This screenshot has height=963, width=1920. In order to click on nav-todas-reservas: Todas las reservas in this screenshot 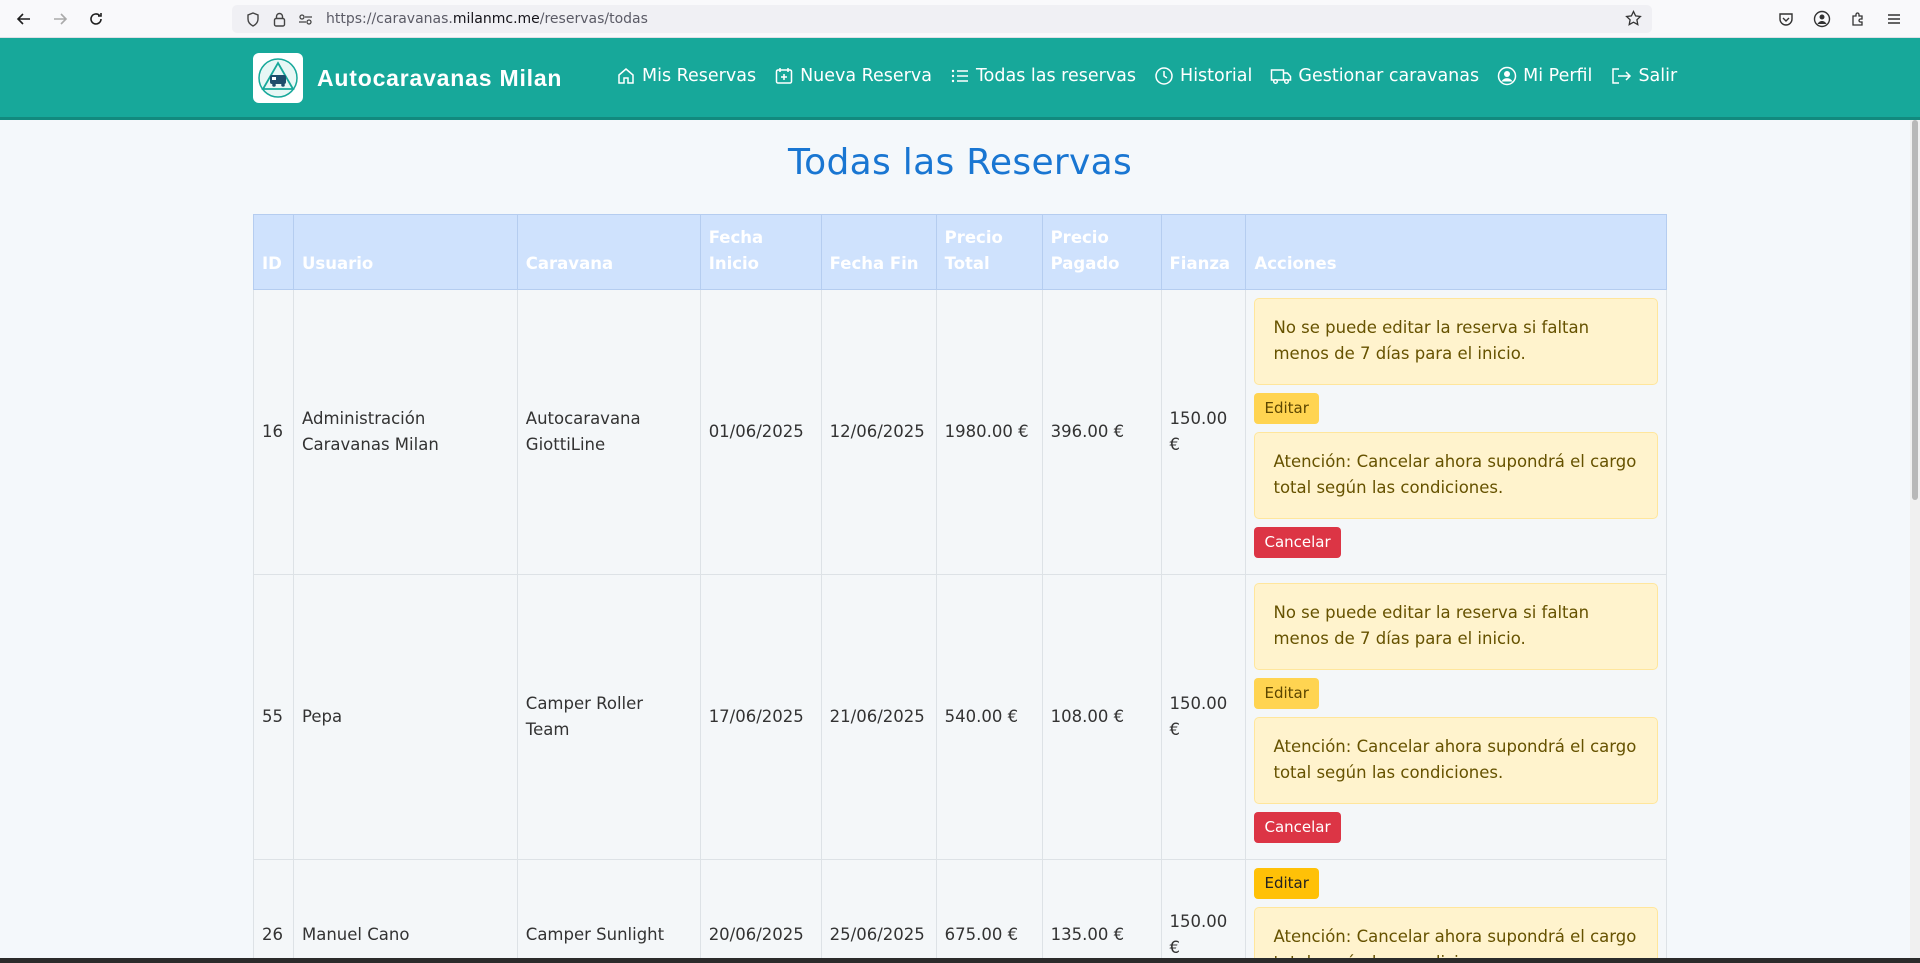, I will do `click(1043, 76)`.